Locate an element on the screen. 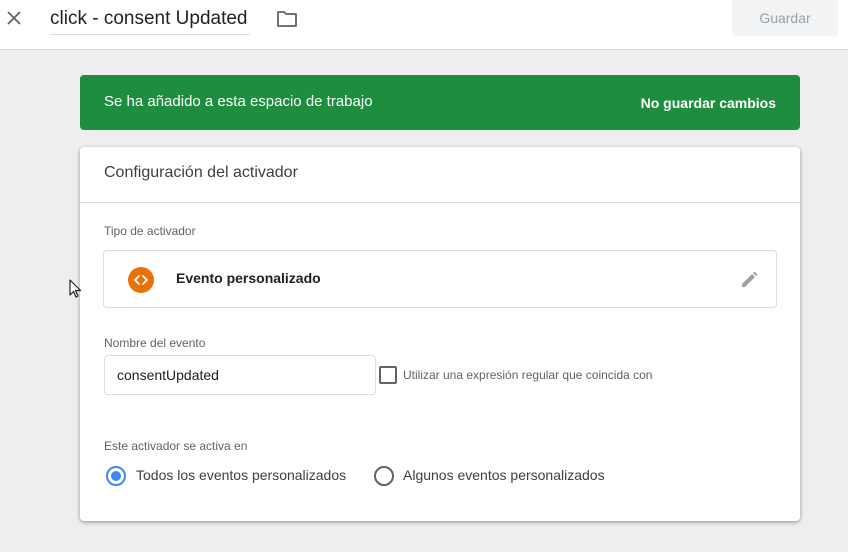 The image size is (848, 552). banner-message: Se ha añadido a esta espacio de trabajo is located at coordinates (238, 101).